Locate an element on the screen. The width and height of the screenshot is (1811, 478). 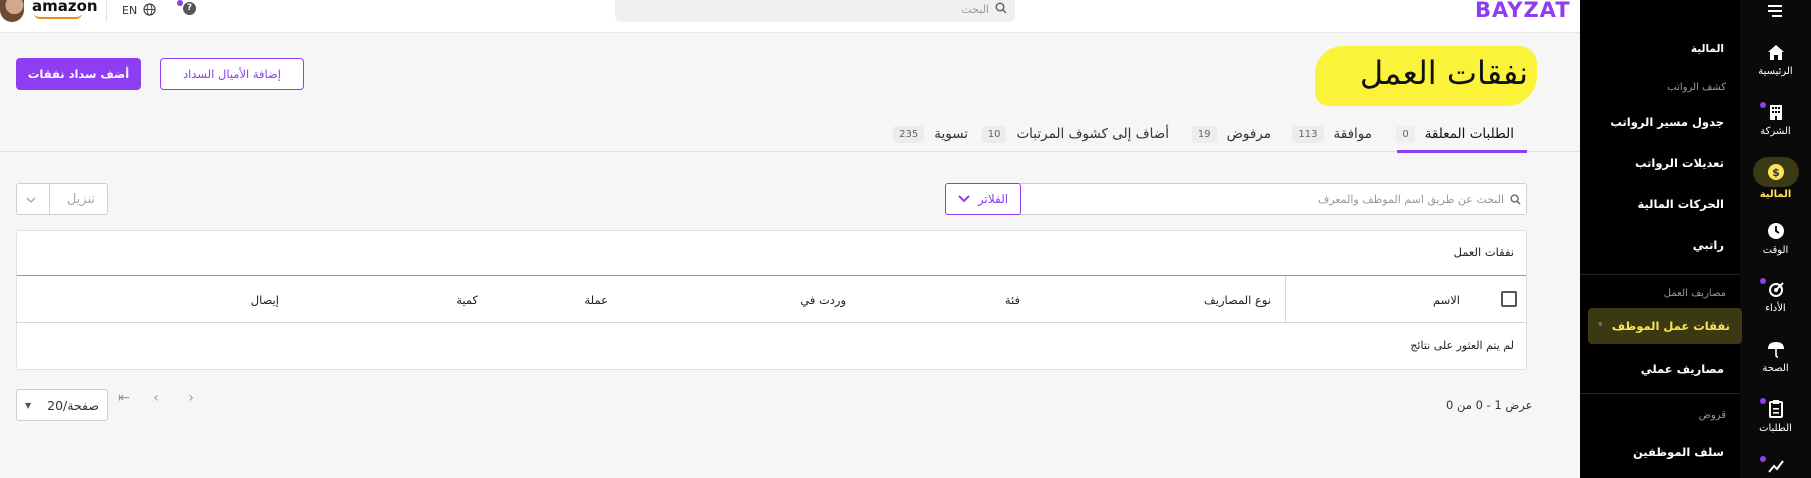
rail-label: الشركة is located at coordinates (1775, 131).